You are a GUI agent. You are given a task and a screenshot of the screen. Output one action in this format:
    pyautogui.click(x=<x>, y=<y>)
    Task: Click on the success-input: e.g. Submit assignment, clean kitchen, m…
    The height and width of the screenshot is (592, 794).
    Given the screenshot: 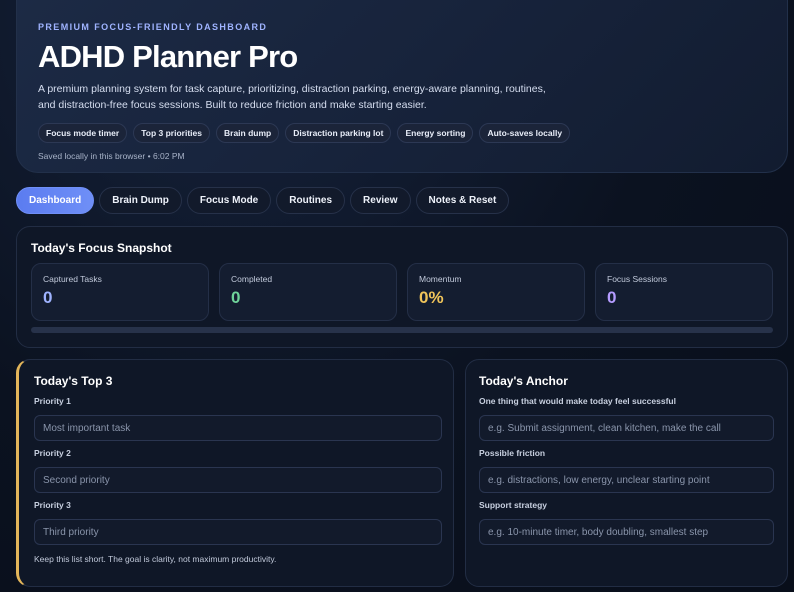 What is the action you would take?
    pyautogui.click(x=626, y=428)
    